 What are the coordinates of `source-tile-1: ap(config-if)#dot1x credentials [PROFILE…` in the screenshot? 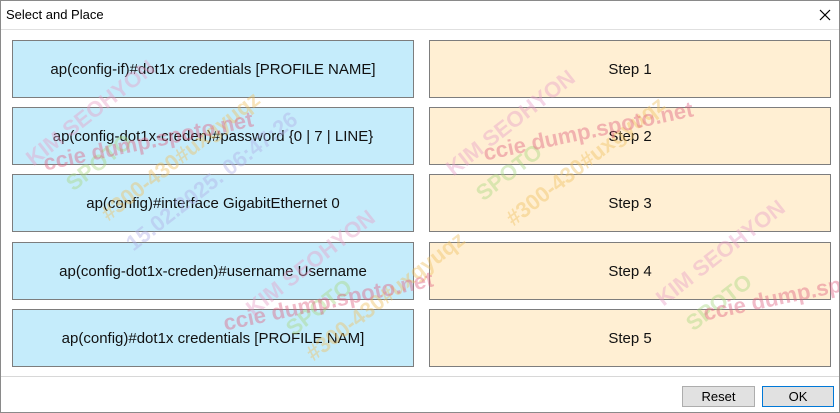 It's located at (213, 69).